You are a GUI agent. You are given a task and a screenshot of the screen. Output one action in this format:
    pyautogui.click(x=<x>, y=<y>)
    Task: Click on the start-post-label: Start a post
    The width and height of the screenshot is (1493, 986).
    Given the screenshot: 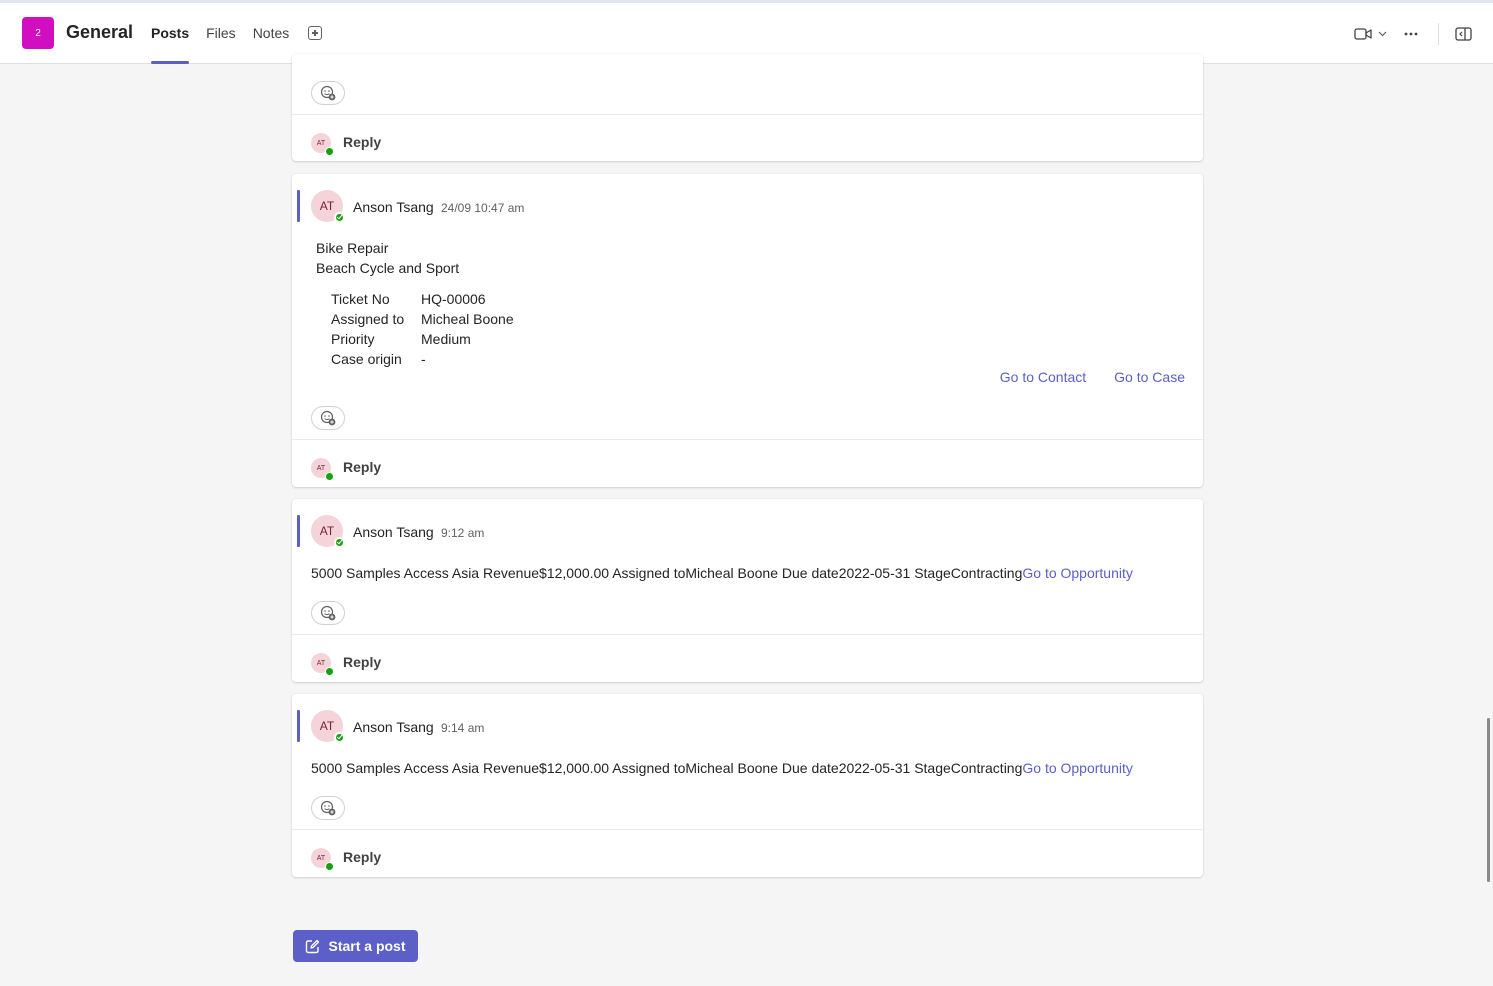 What is the action you would take?
    pyautogui.click(x=367, y=946)
    